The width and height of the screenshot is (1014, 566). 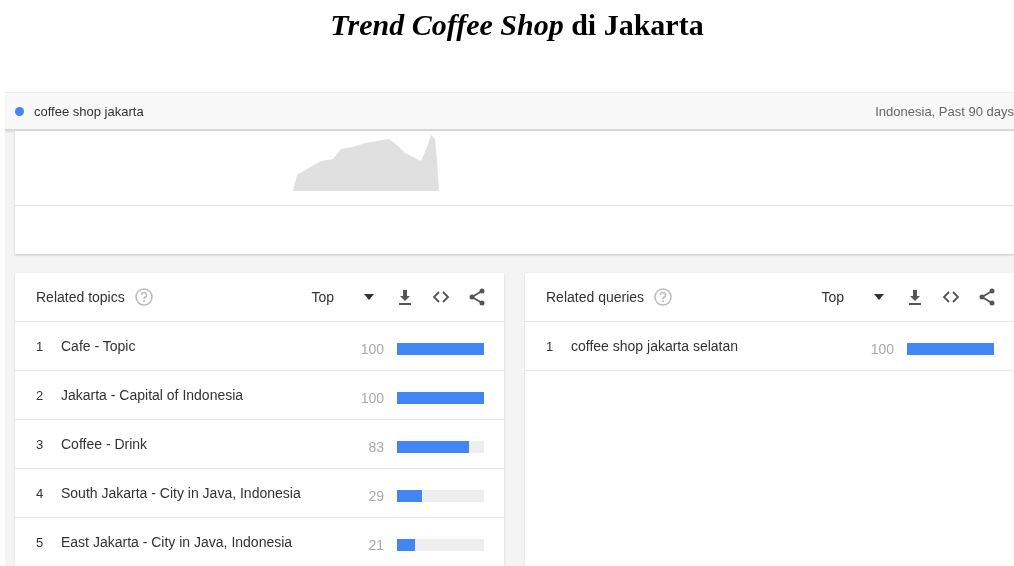 I want to click on interest-value: 83, so click(x=375, y=446).